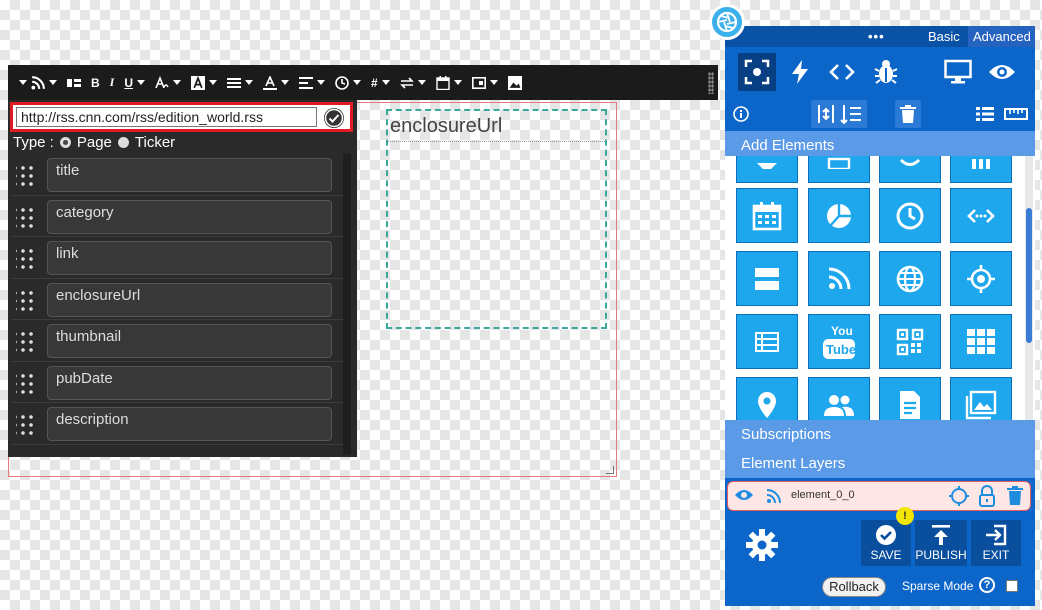  I want to click on list-style-button, so click(240, 83).